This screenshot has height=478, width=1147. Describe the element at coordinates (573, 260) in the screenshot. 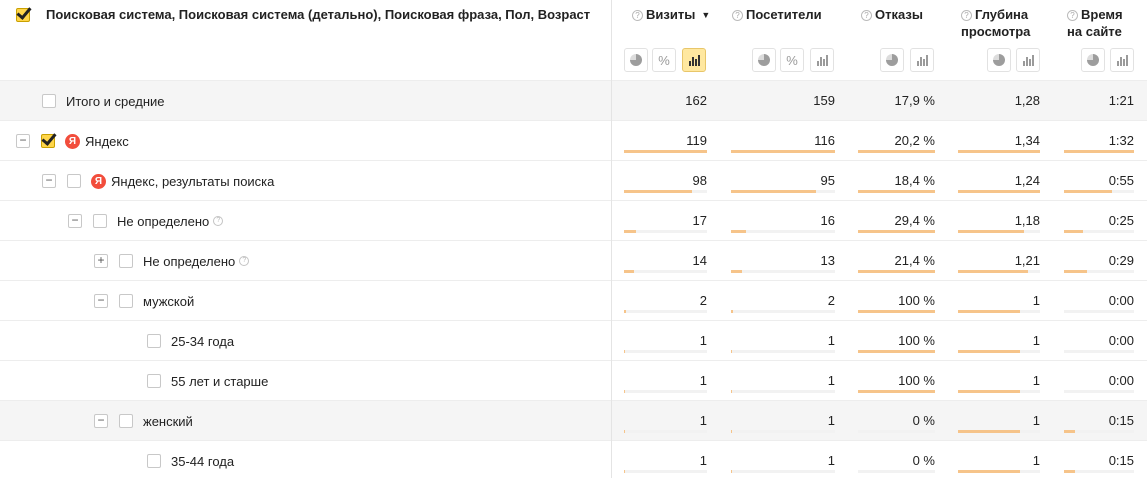

I see `table-row: + Не определено? 14 13 21,4 % 1,21 0:29` at that location.